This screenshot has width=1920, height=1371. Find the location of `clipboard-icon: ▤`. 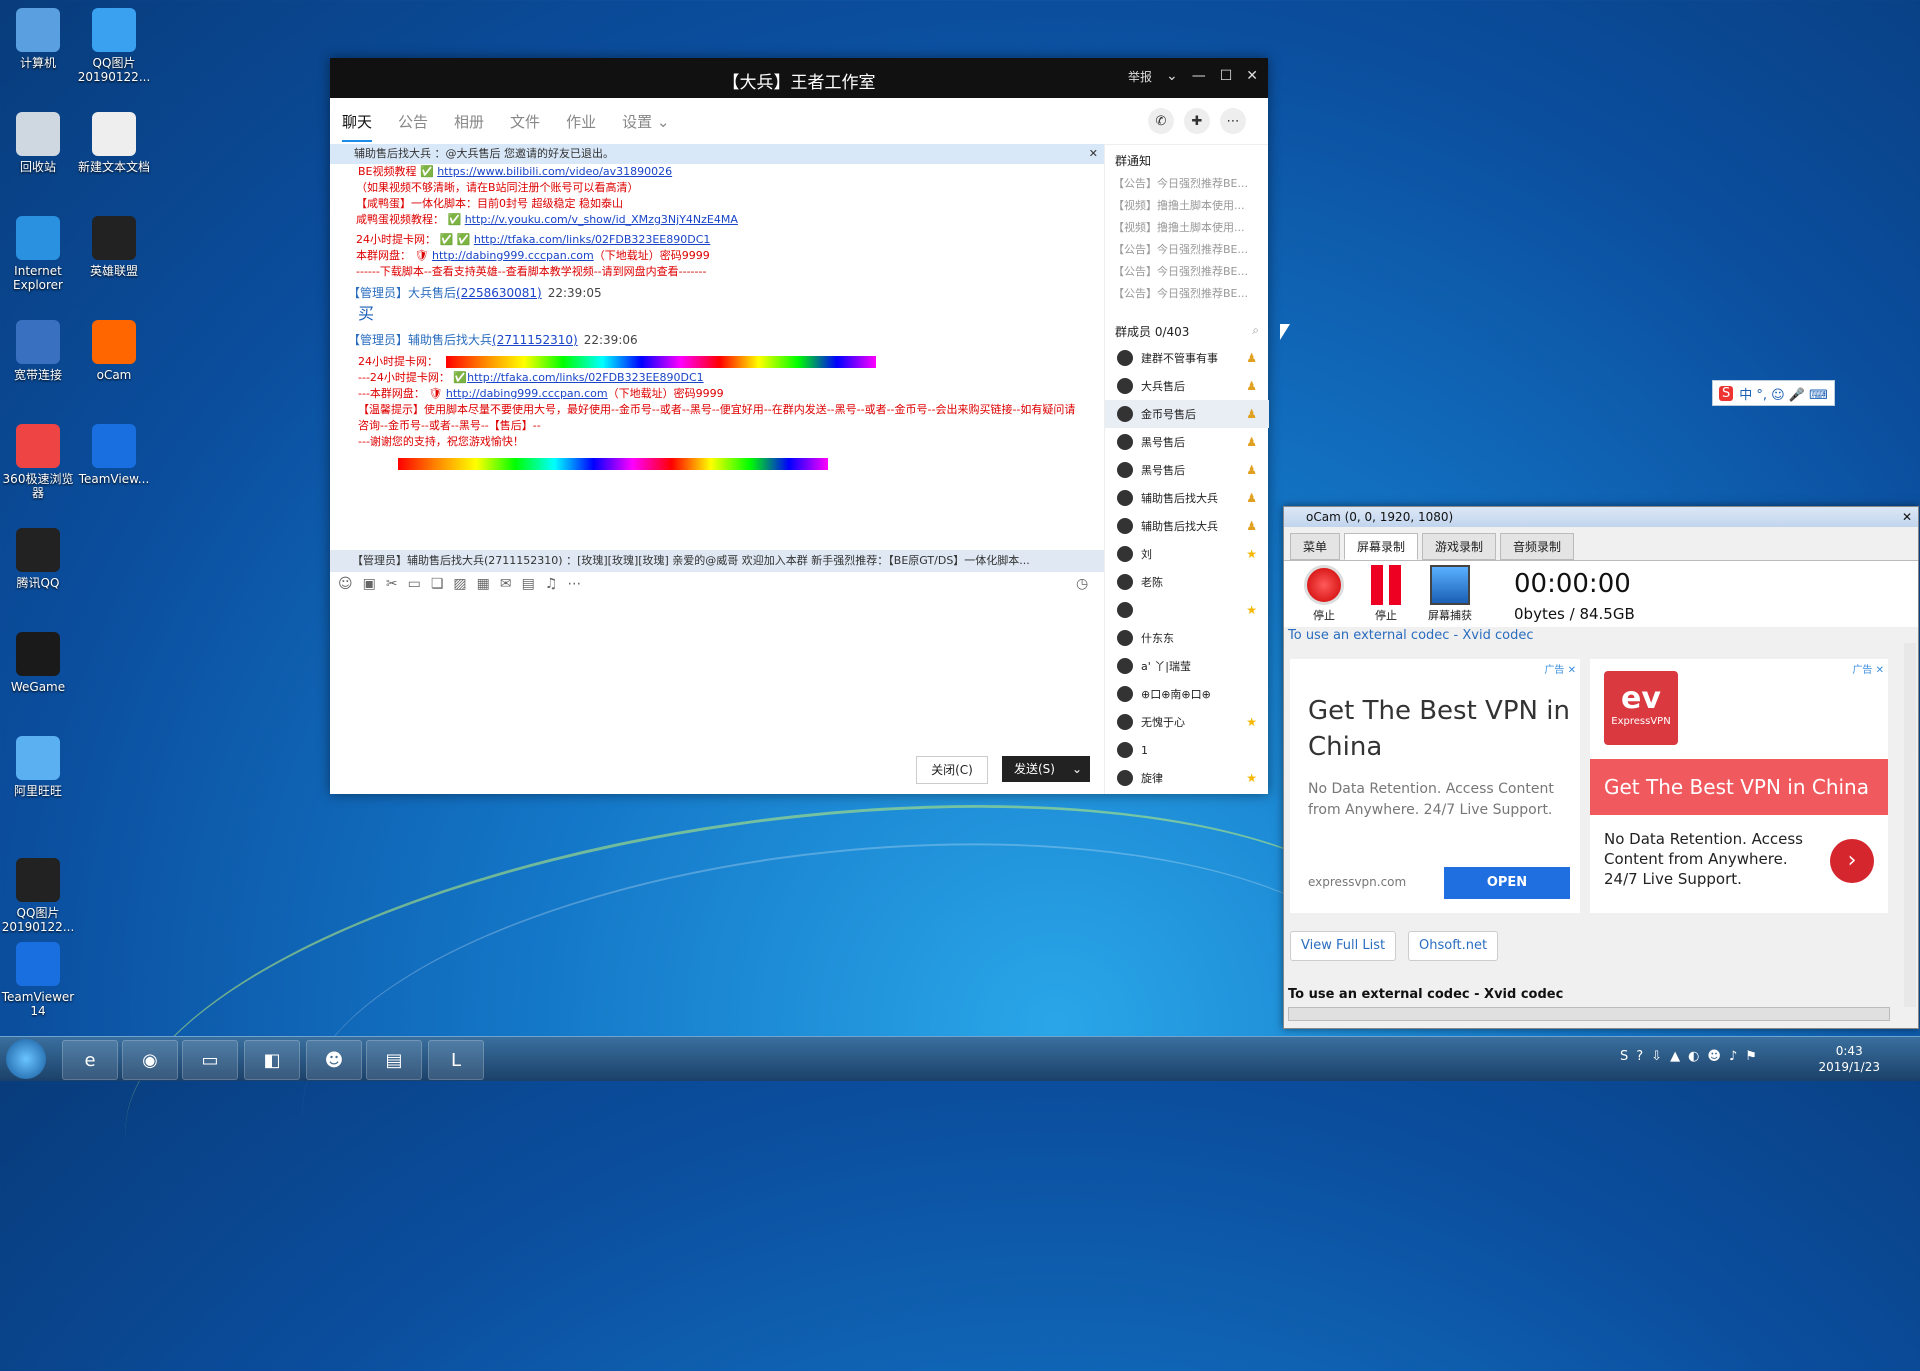

clipboard-icon: ▤ is located at coordinates (528, 584).